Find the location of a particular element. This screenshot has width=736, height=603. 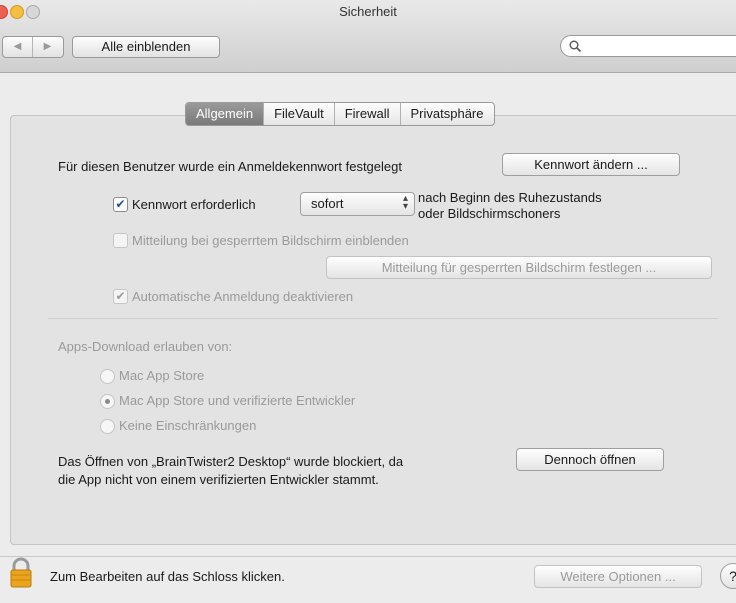

radio-identified-developers is located at coordinates (107, 401).